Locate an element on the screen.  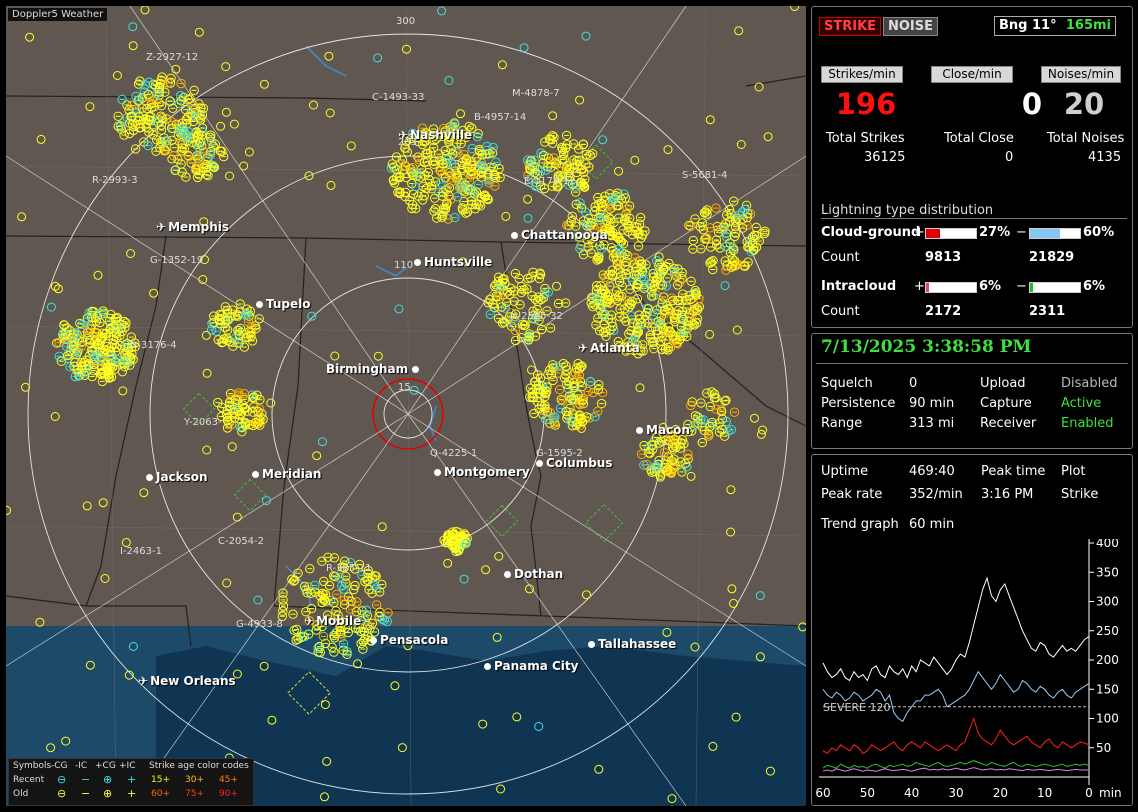
total-noises-value: 4135 is located at coordinates (1105, 157).